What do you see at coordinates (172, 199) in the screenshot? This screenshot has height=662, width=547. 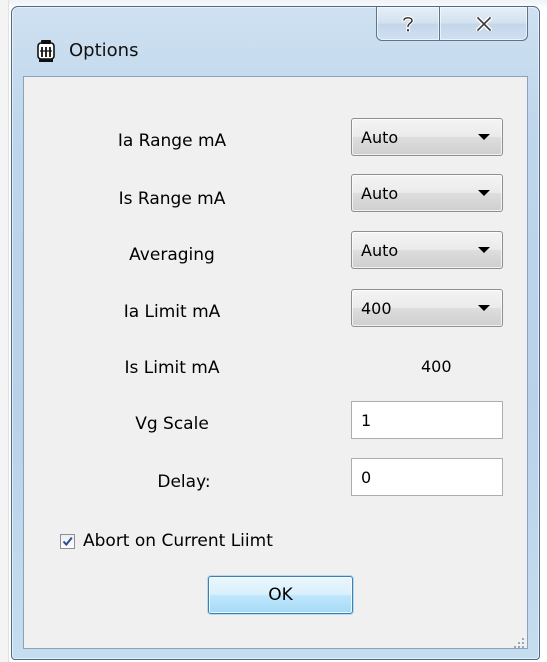 I see `is-range-label: Is Range mA` at bounding box center [172, 199].